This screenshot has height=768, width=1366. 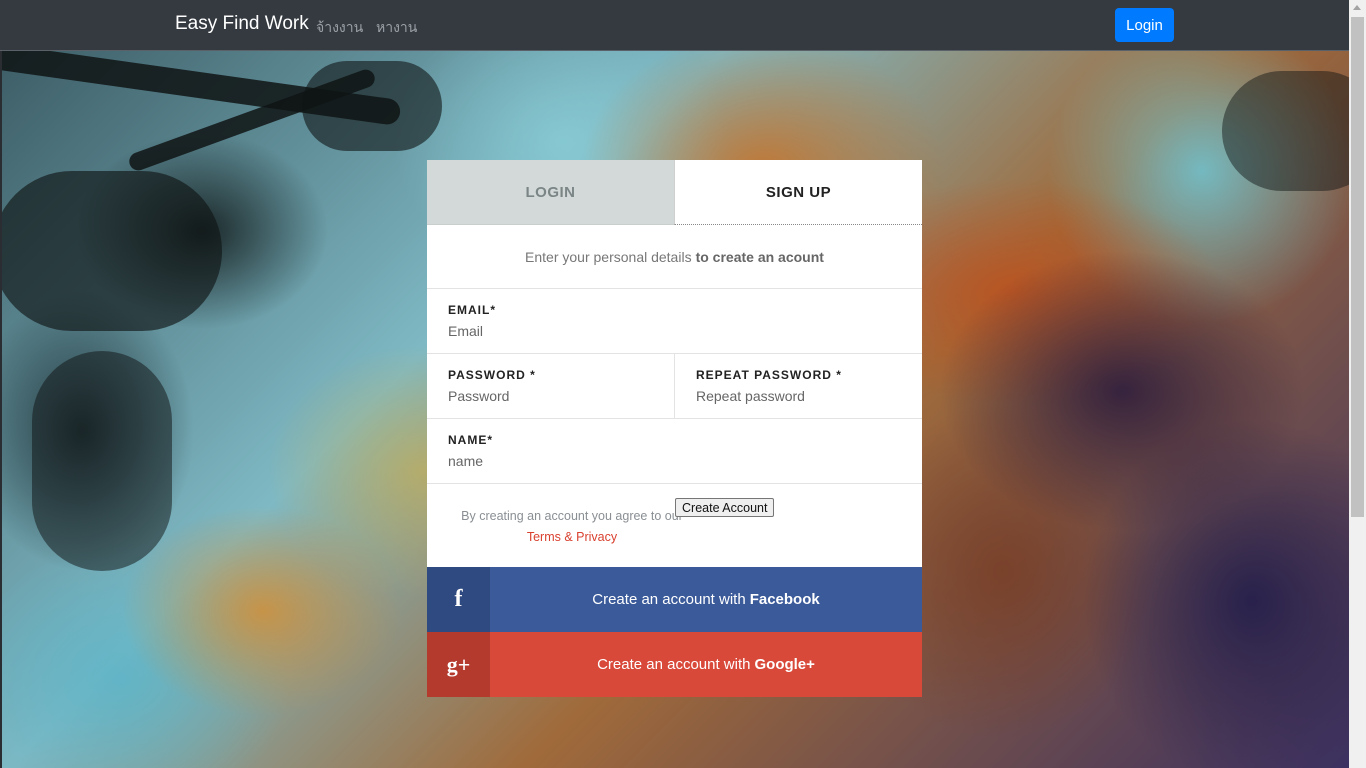 I want to click on password-field-group: PASSWORD *, so click(x=550, y=386).